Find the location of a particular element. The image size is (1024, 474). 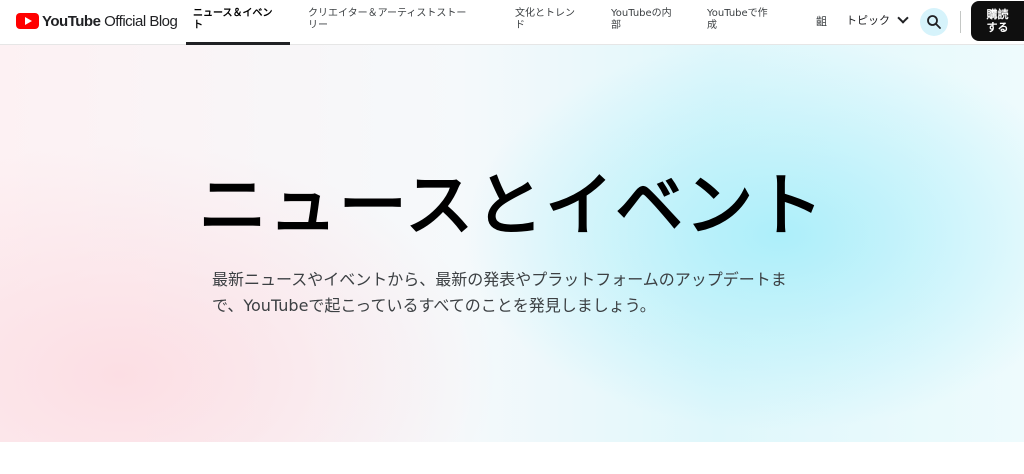

youtube-blog-logo: YouTube Official Blog is located at coordinates (97, 21).